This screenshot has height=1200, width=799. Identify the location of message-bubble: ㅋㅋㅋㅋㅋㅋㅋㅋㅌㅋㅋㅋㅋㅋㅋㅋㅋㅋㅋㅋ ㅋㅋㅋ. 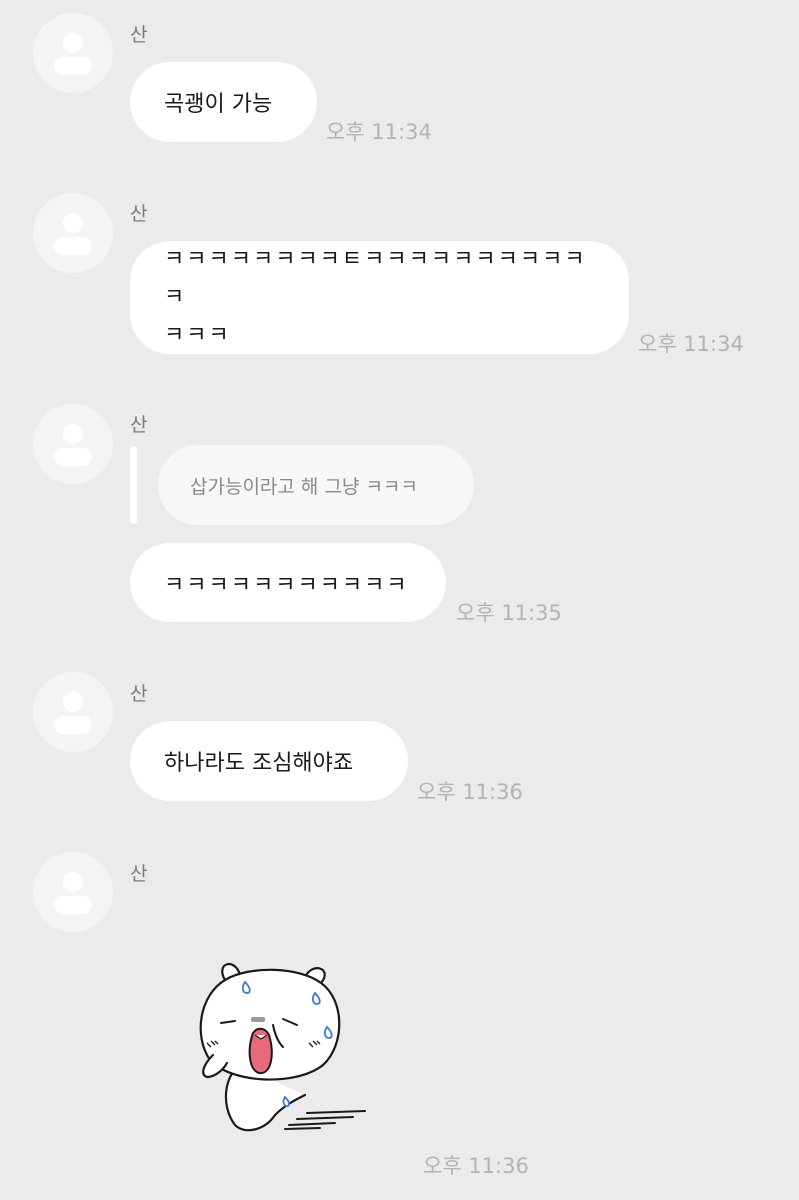
(379, 297).